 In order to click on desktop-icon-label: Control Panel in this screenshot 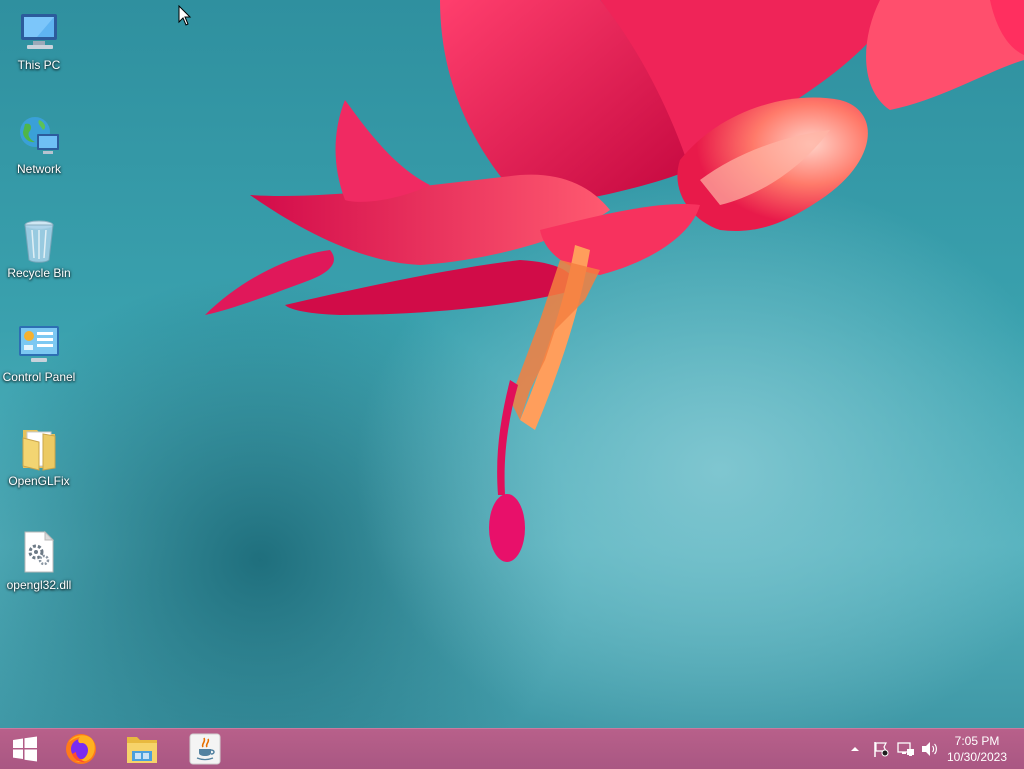, I will do `click(39, 377)`.